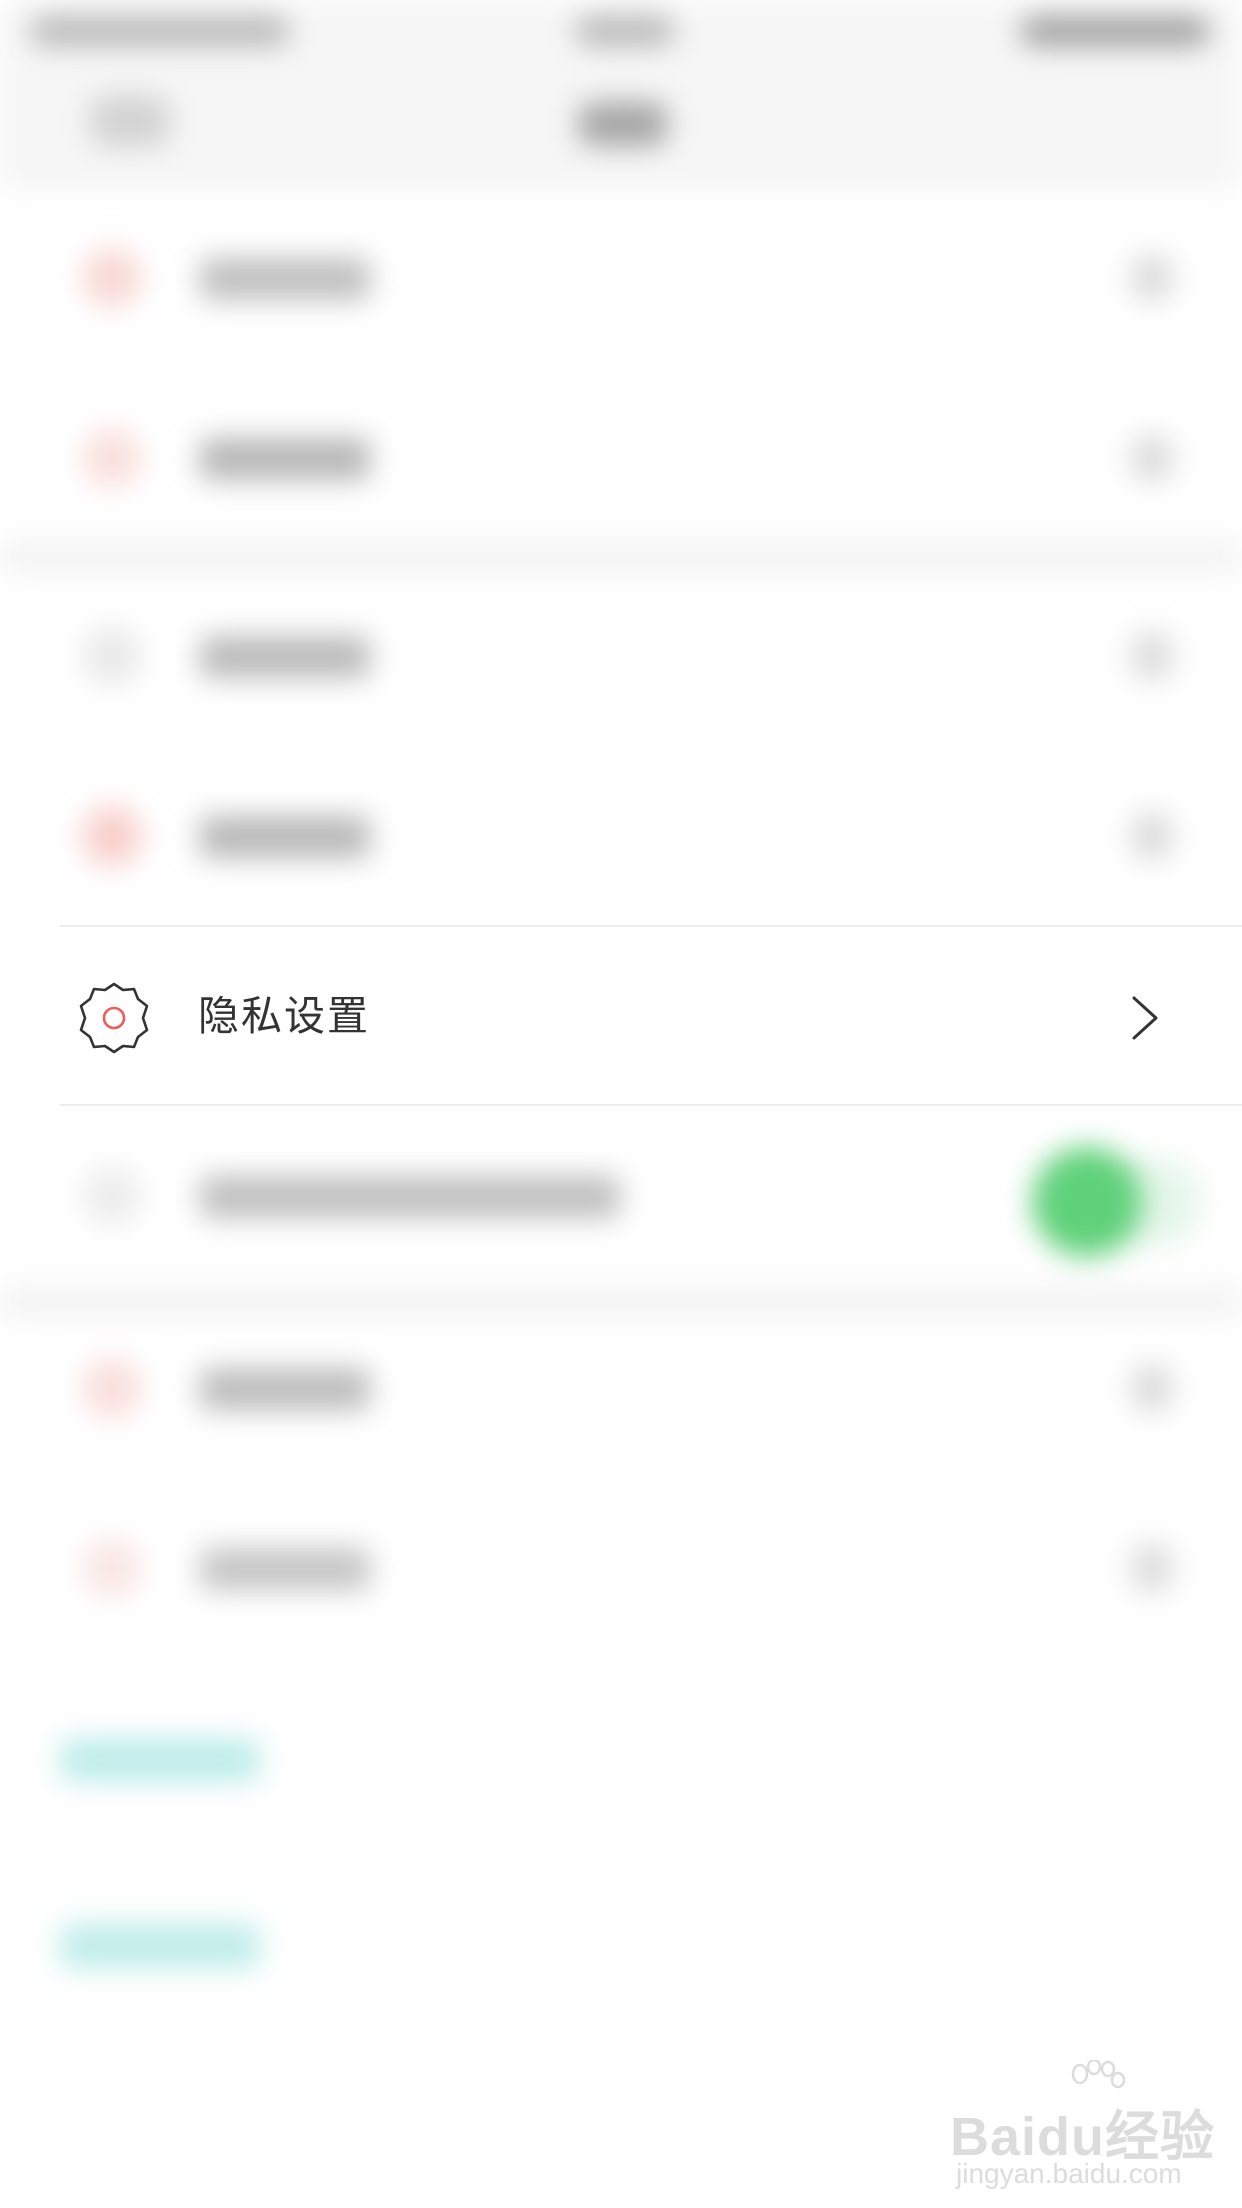 Image resolution: width=1242 pixels, height=2208 pixels. I want to click on status-bar, so click(621, 95).